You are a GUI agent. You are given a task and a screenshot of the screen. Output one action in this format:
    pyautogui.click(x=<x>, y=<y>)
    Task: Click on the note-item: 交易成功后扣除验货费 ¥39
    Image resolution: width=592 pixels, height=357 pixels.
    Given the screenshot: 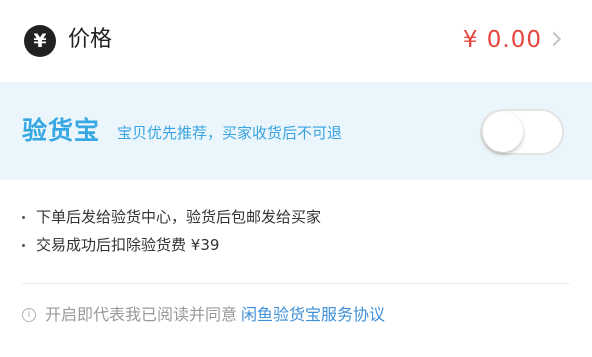 What is the action you would take?
    pyautogui.click(x=120, y=245)
    